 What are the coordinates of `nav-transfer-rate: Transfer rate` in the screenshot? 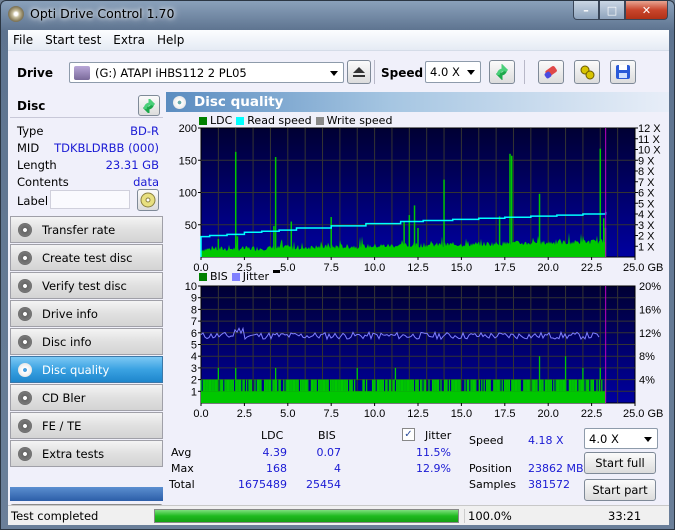 It's located at (86, 229).